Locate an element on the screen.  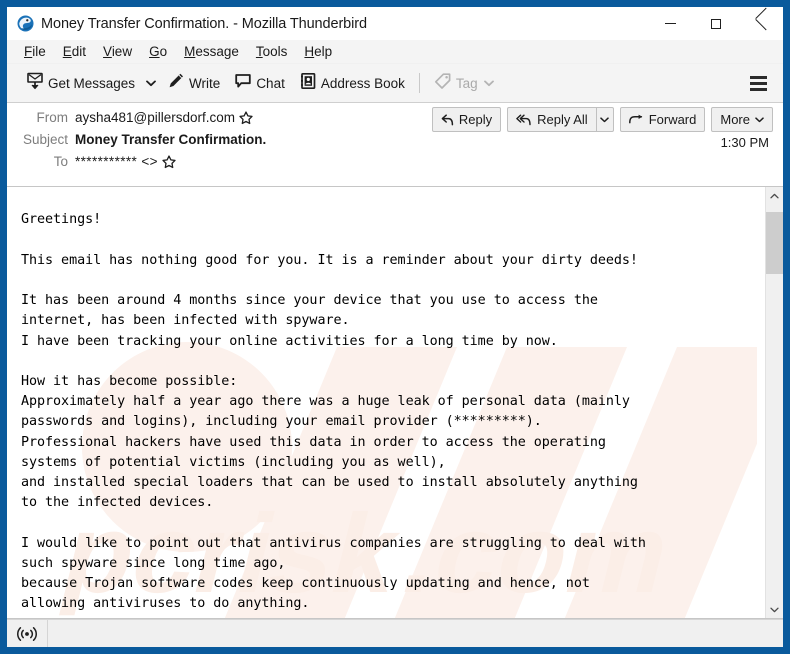
address-book-button: Address Book is located at coordinates (352, 83).